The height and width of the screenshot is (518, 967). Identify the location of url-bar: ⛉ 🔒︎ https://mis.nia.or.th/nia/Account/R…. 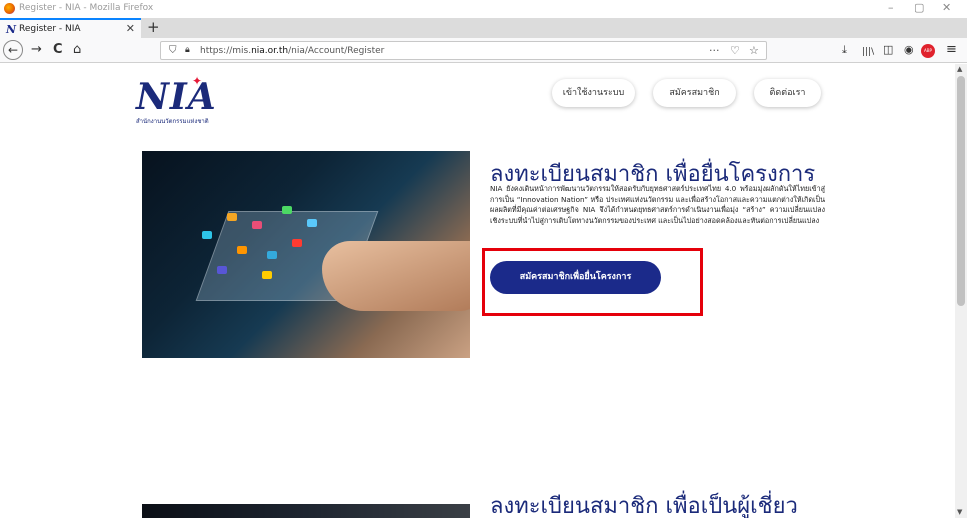
(463, 50).